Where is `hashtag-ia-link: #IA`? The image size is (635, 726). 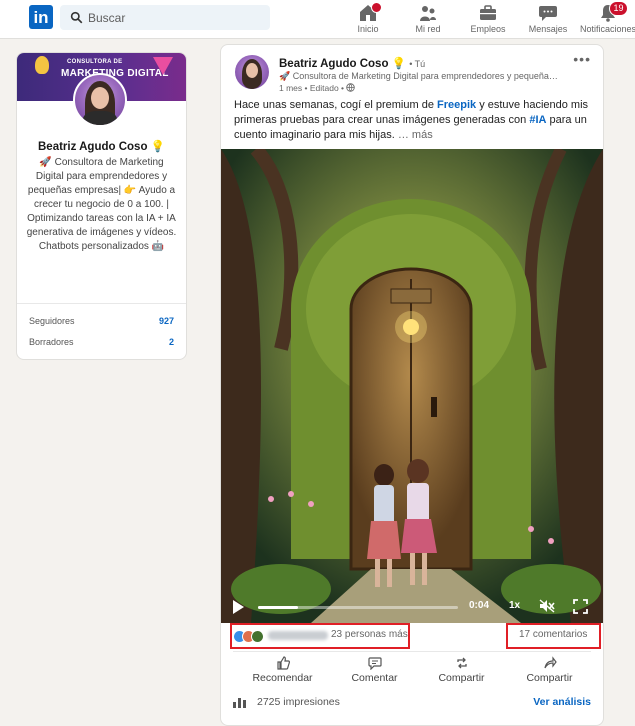 hashtag-ia-link: #IA is located at coordinates (537, 120).